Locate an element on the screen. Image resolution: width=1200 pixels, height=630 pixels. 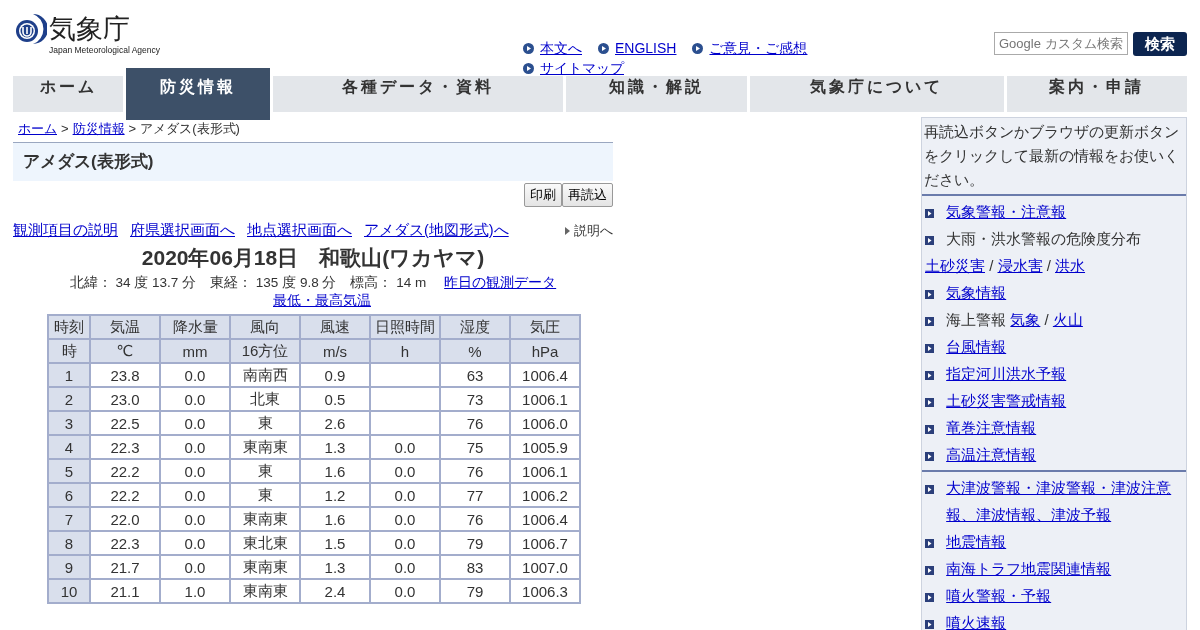
sidebar-link: 大津波警報・津波警報・津波注意報、津波情報、津波予報 is located at coordinates (1064, 501).